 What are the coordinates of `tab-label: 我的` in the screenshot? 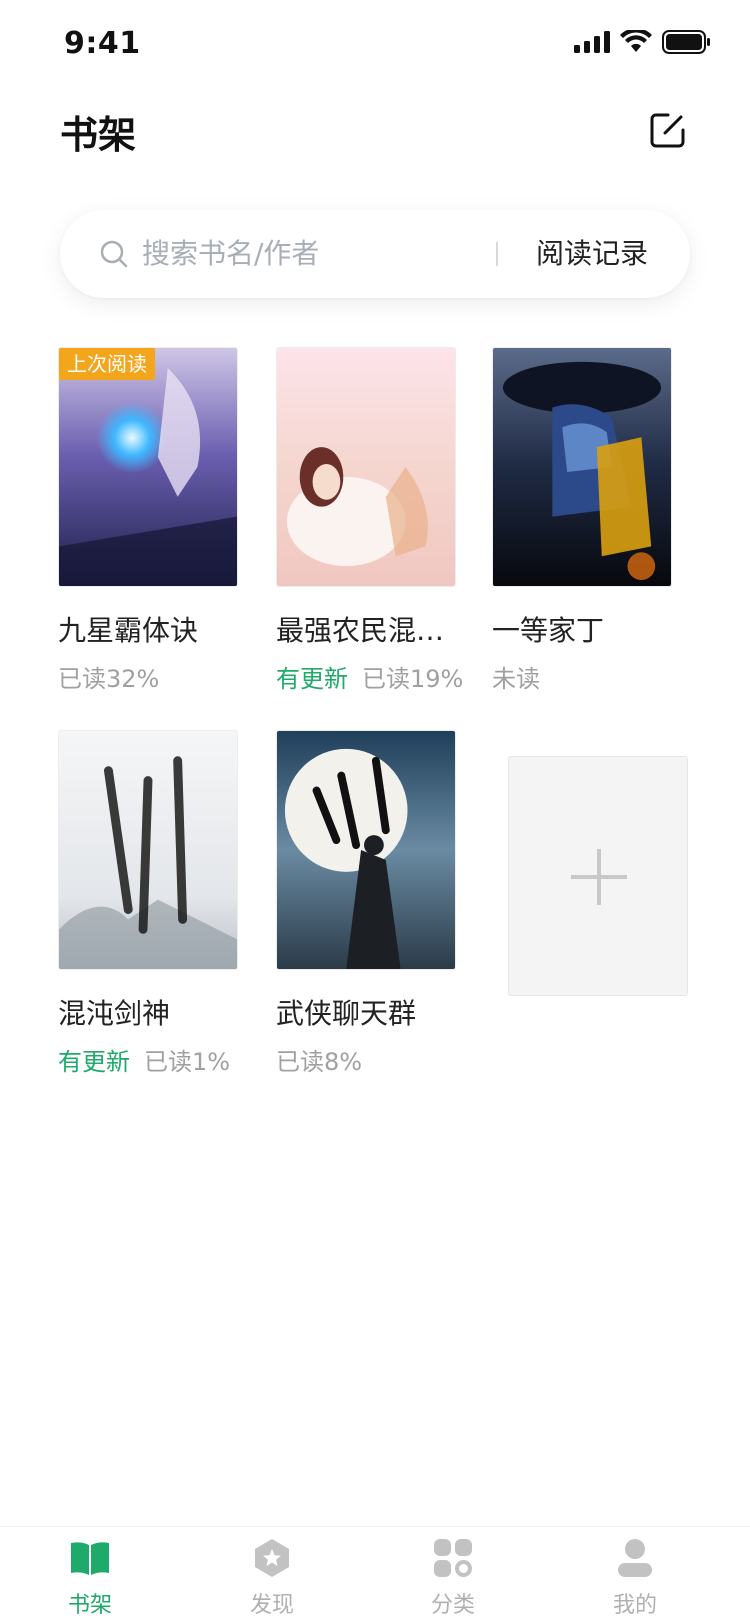 It's located at (634, 1605).